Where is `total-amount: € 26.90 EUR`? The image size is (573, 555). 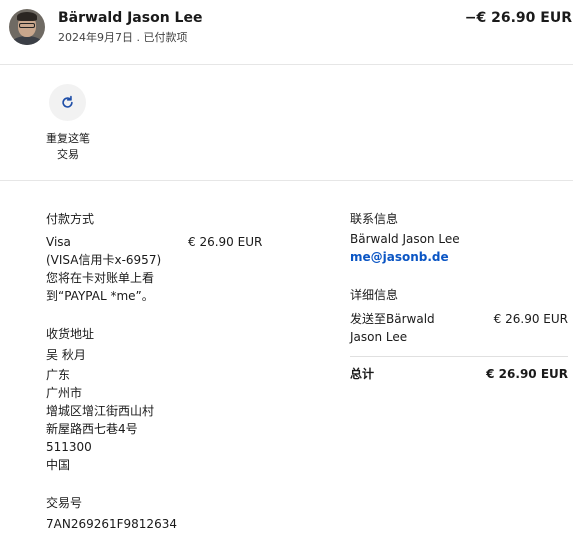
total-amount: € 26.90 EUR is located at coordinates (527, 374).